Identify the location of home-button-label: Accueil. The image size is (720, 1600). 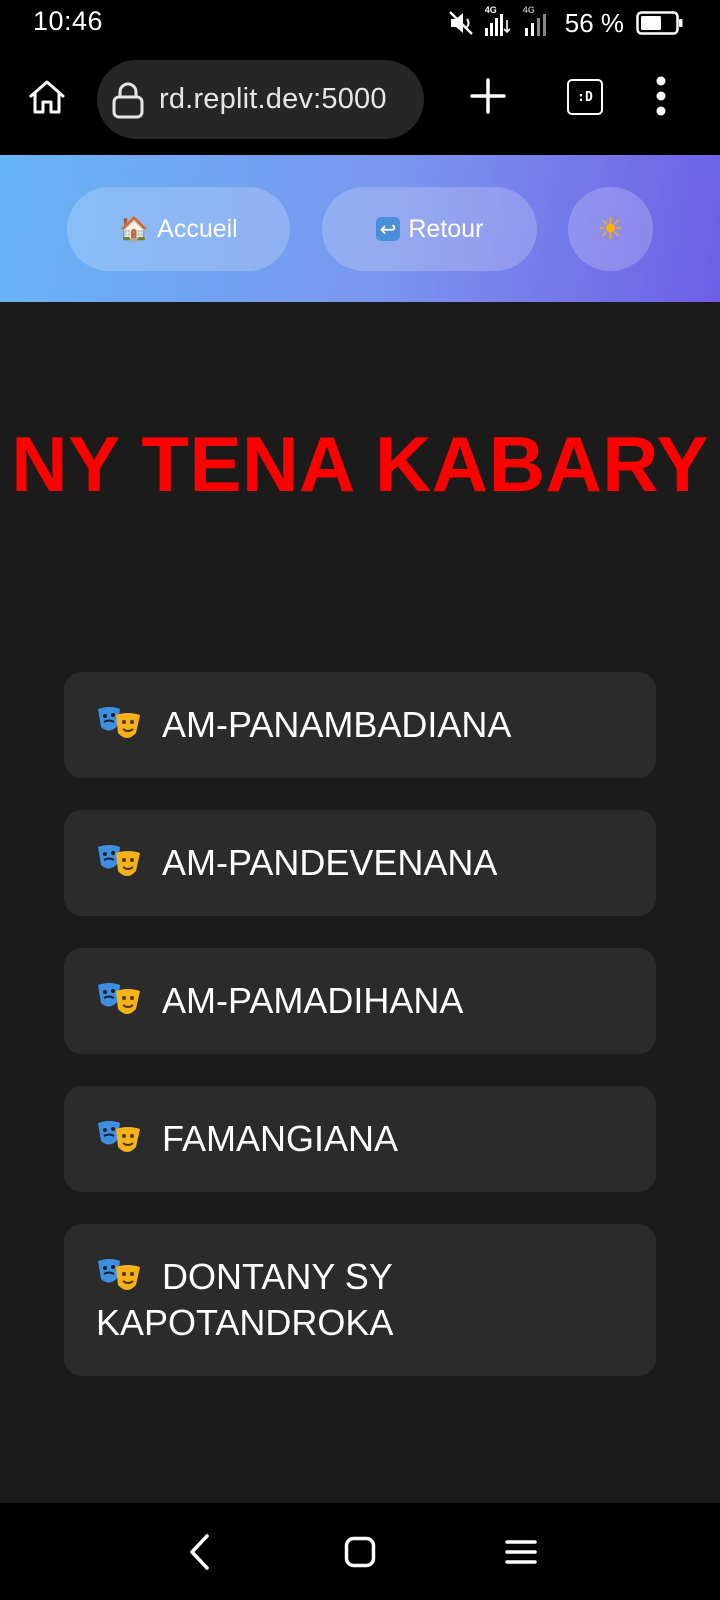
(197, 228).